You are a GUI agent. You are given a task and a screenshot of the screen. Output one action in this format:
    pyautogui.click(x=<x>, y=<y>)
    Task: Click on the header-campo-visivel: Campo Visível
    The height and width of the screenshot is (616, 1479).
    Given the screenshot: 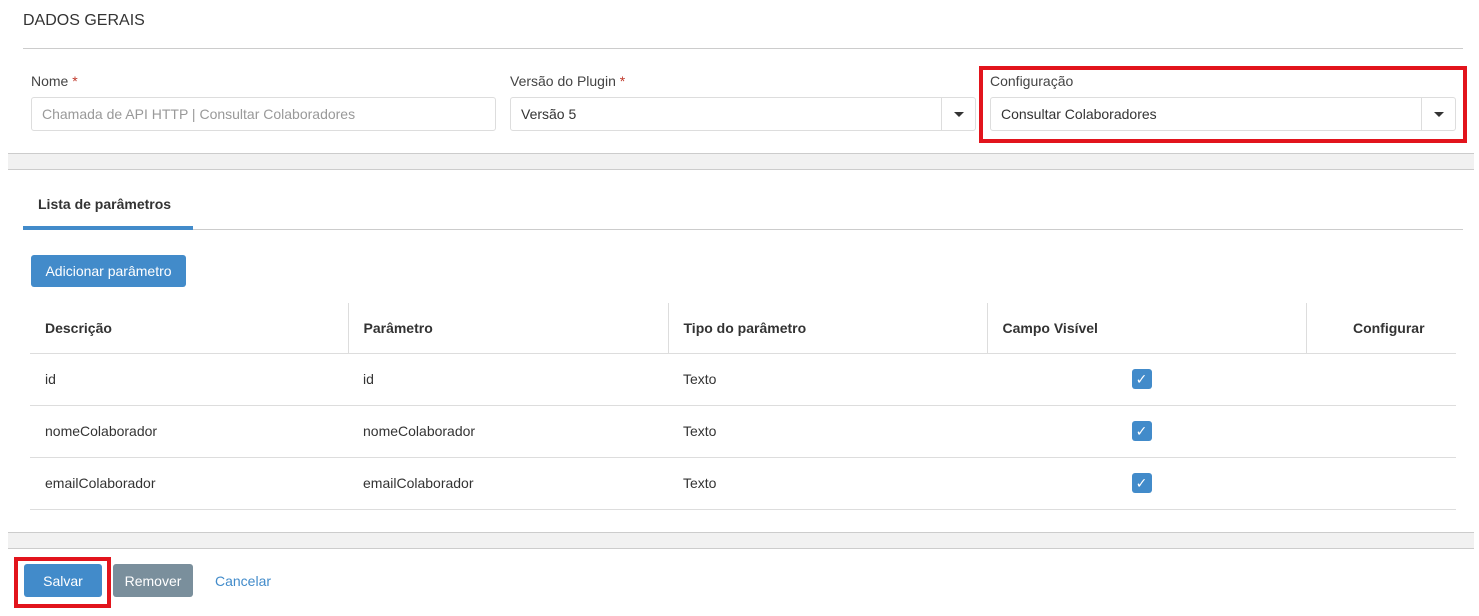 What is the action you would take?
    pyautogui.click(x=1147, y=328)
    